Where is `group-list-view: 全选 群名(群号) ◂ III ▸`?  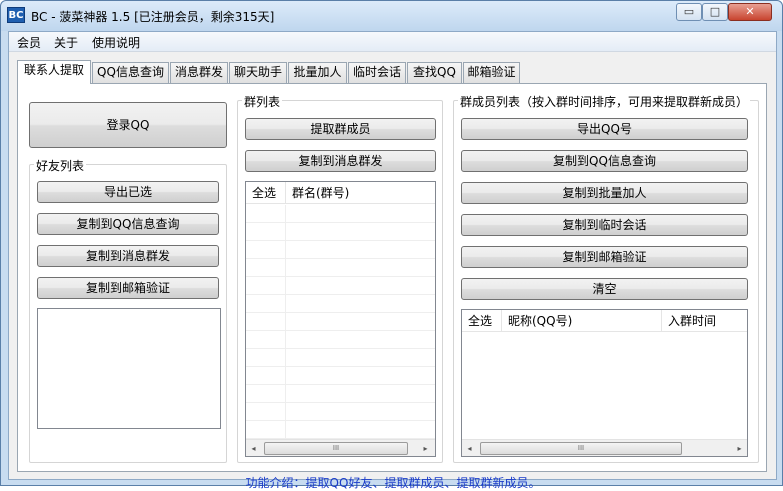
group-list-view: 全选 群名(群号) ◂ III ▸ is located at coordinates (340, 319).